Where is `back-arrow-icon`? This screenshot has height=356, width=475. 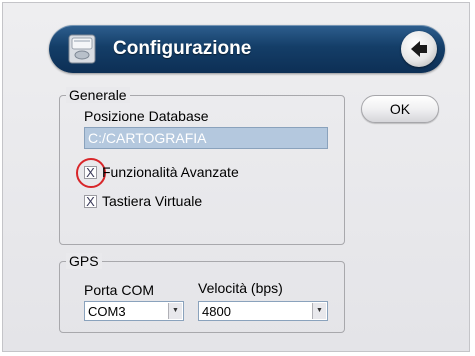 back-arrow-icon is located at coordinates (419, 49).